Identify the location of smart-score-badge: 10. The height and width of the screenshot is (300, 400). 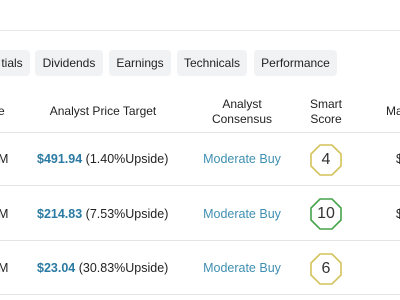
(326, 214).